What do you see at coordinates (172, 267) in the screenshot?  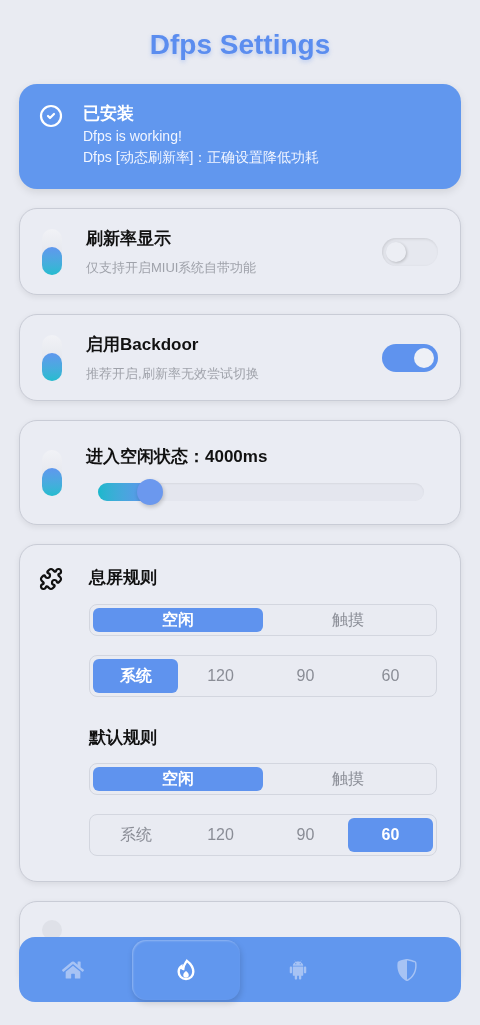 I see `setting-subtitle: 仅支持开启MIUI系统自带功能` at bounding box center [172, 267].